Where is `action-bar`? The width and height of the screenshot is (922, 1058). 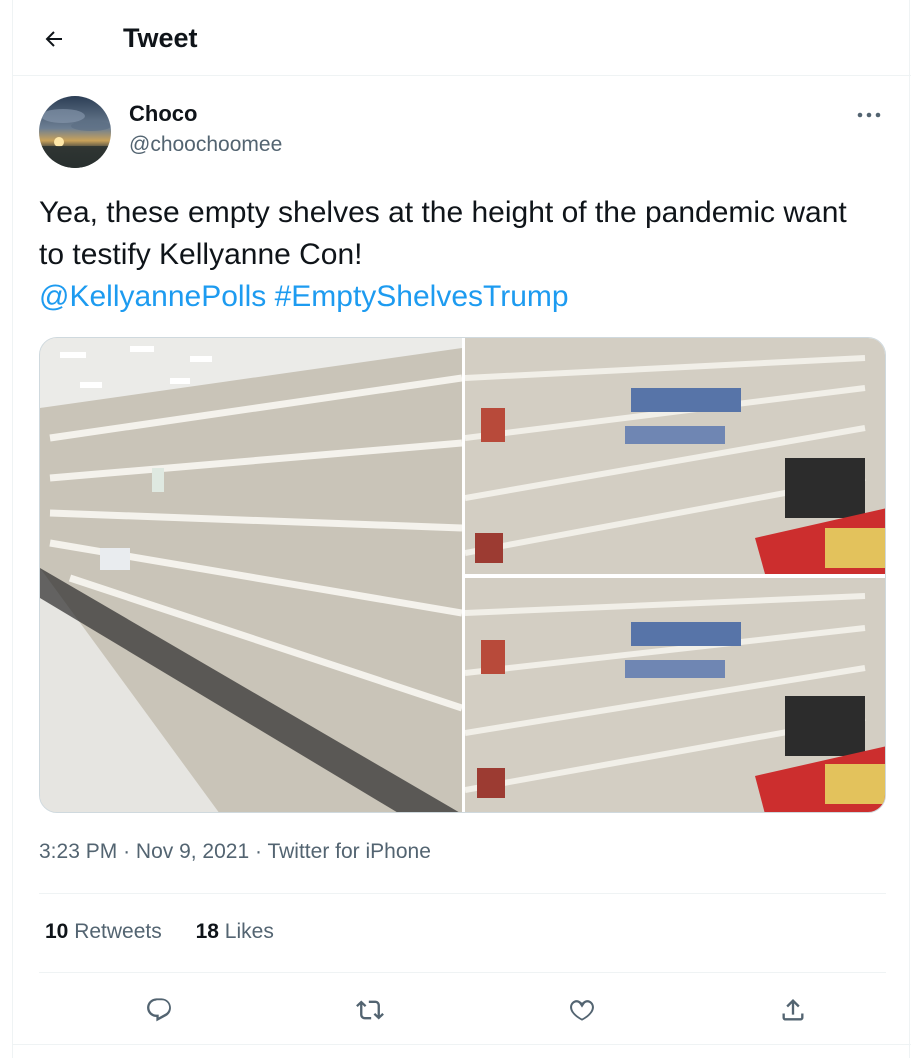 action-bar is located at coordinates (462, 1010).